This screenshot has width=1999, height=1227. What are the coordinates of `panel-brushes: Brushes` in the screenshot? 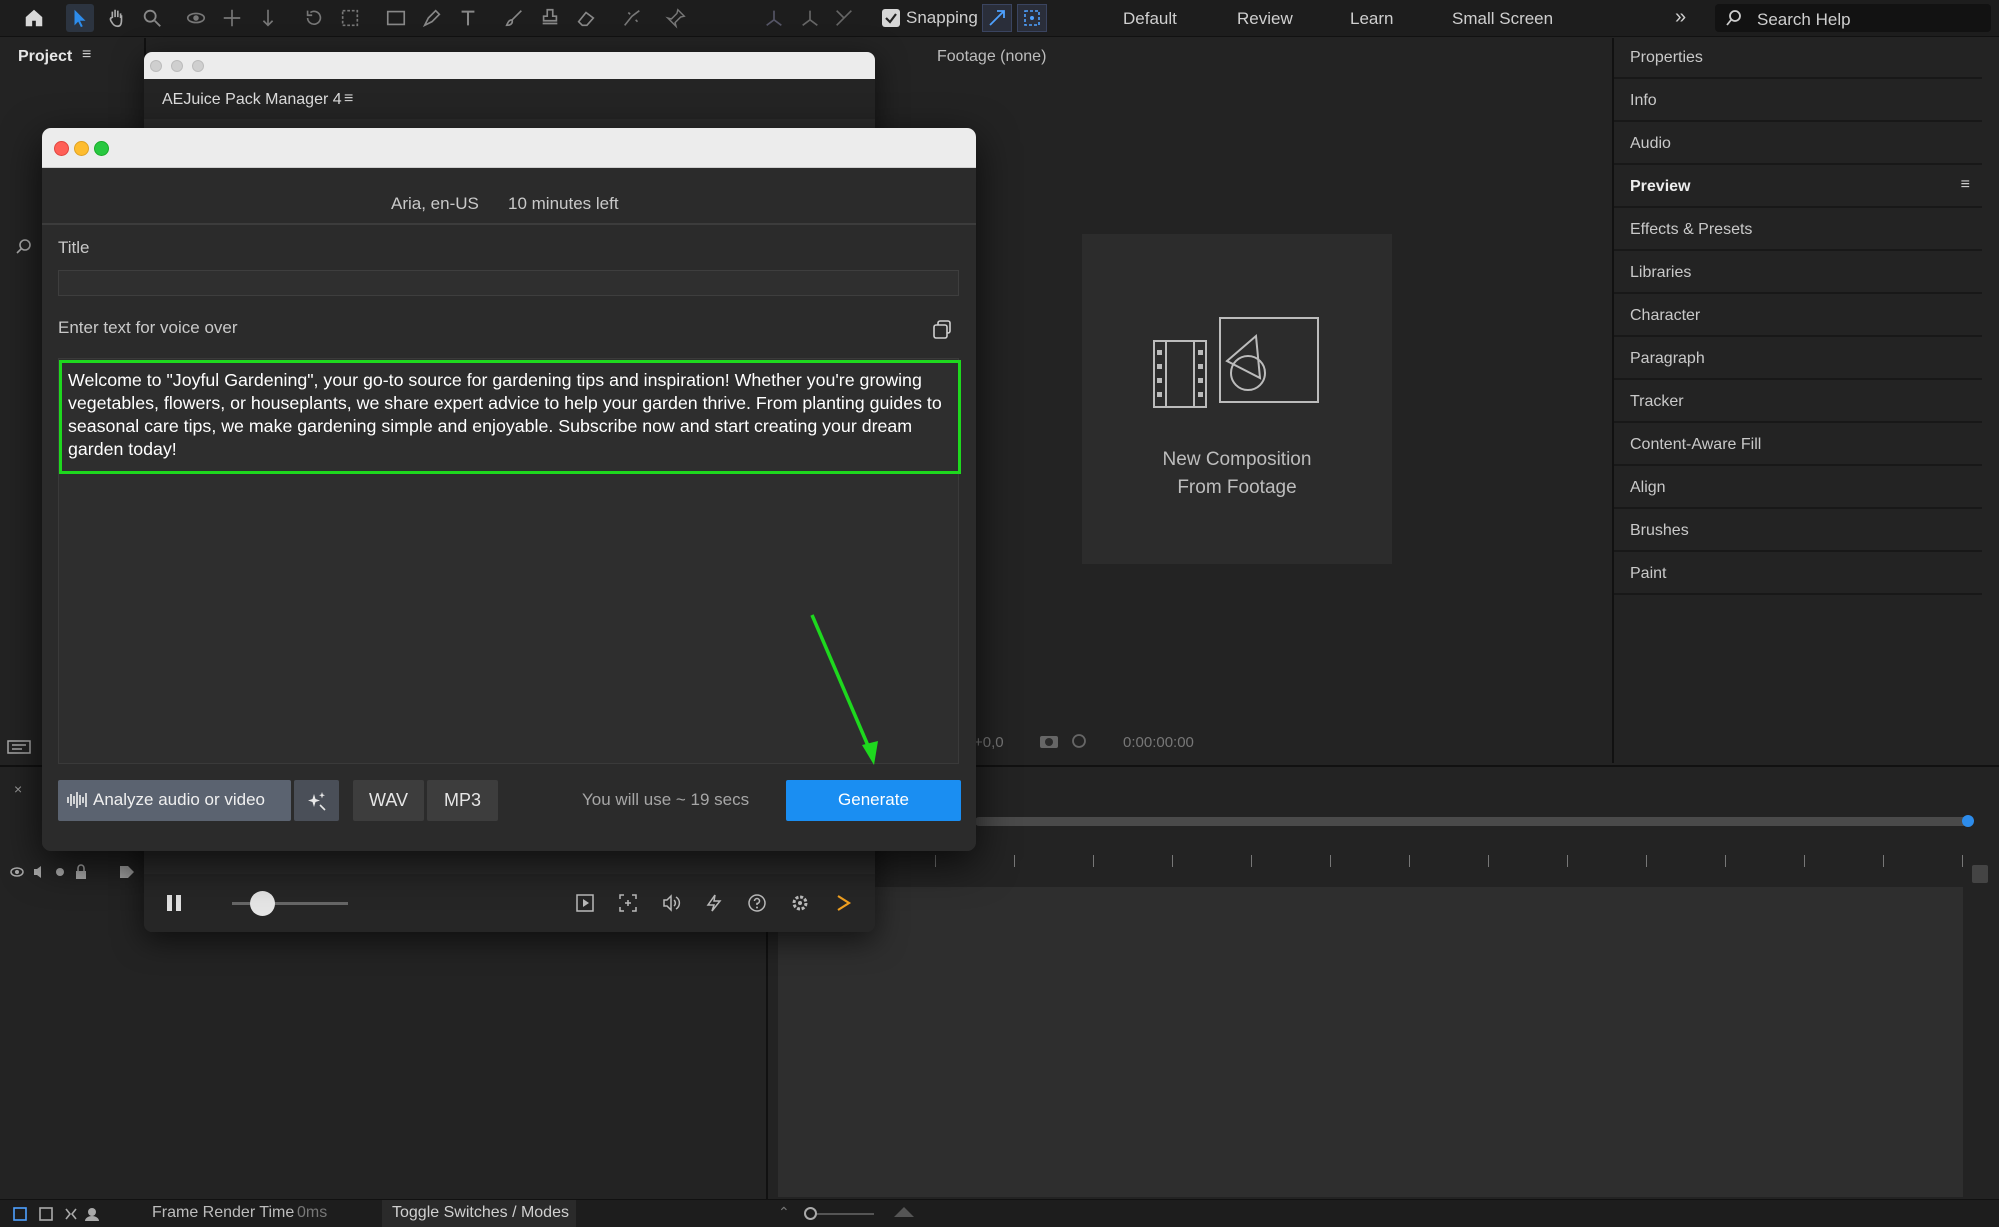 It's located at (1798, 531).